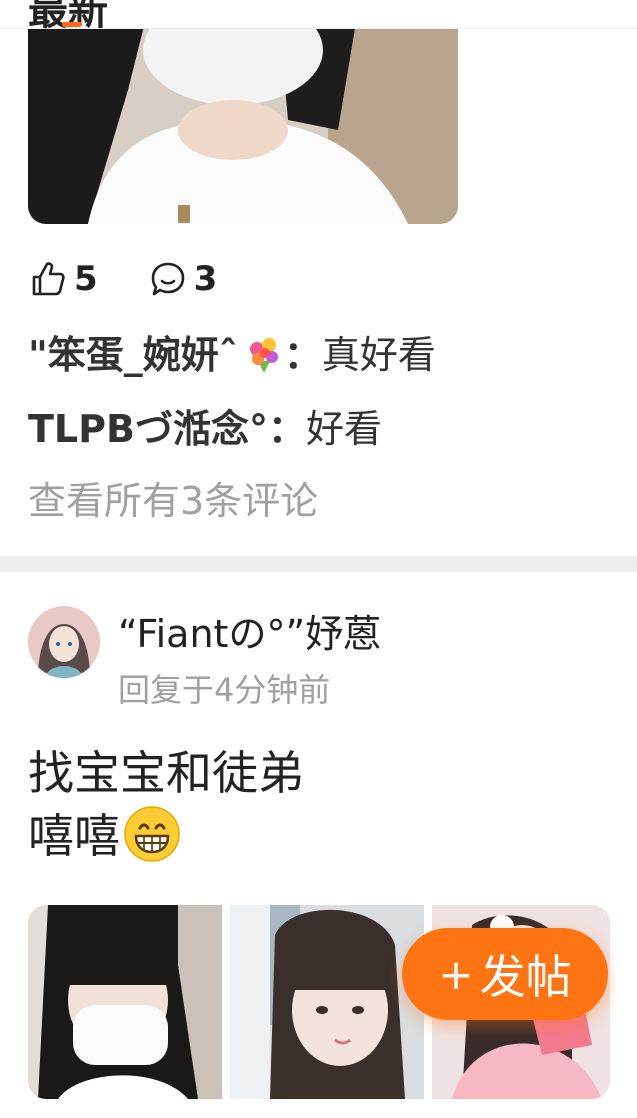  Describe the element at coordinates (173, 501) in the screenshot. I see `view-all-comments-link: 查看所有3条评论` at that location.